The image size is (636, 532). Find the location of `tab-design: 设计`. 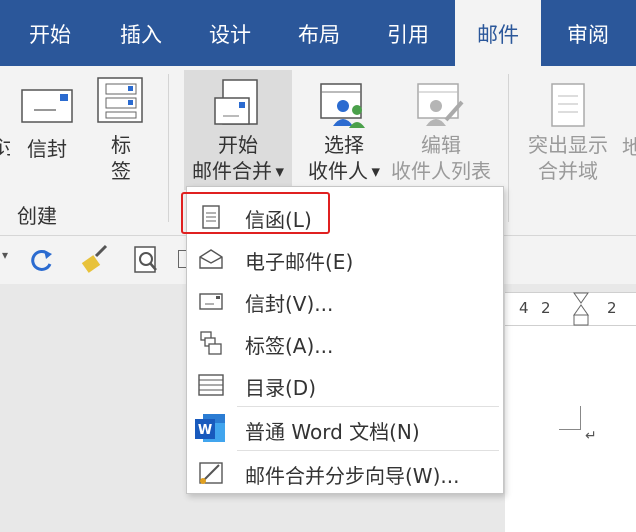

tab-design: 设计 is located at coordinates (230, 33).